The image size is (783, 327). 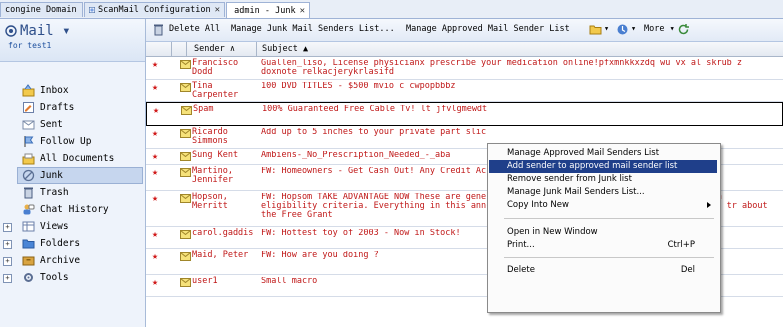 I want to click on more-button: More ▾, so click(x=659, y=29).